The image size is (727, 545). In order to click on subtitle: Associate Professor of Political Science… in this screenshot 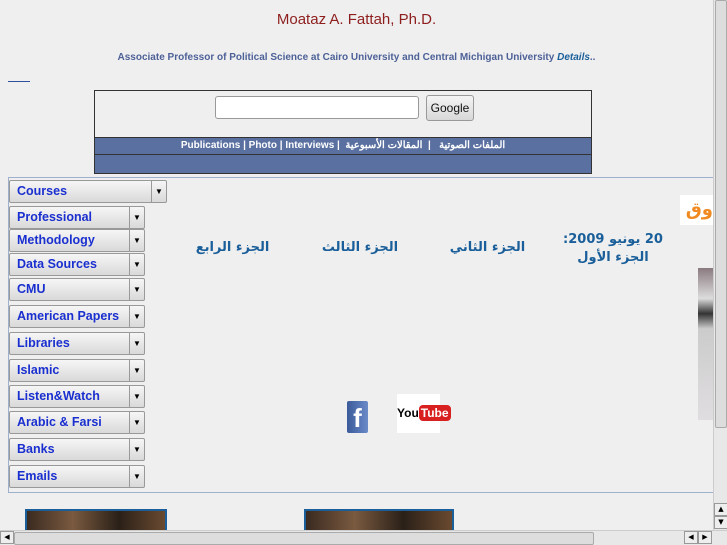, I will do `click(356, 57)`.